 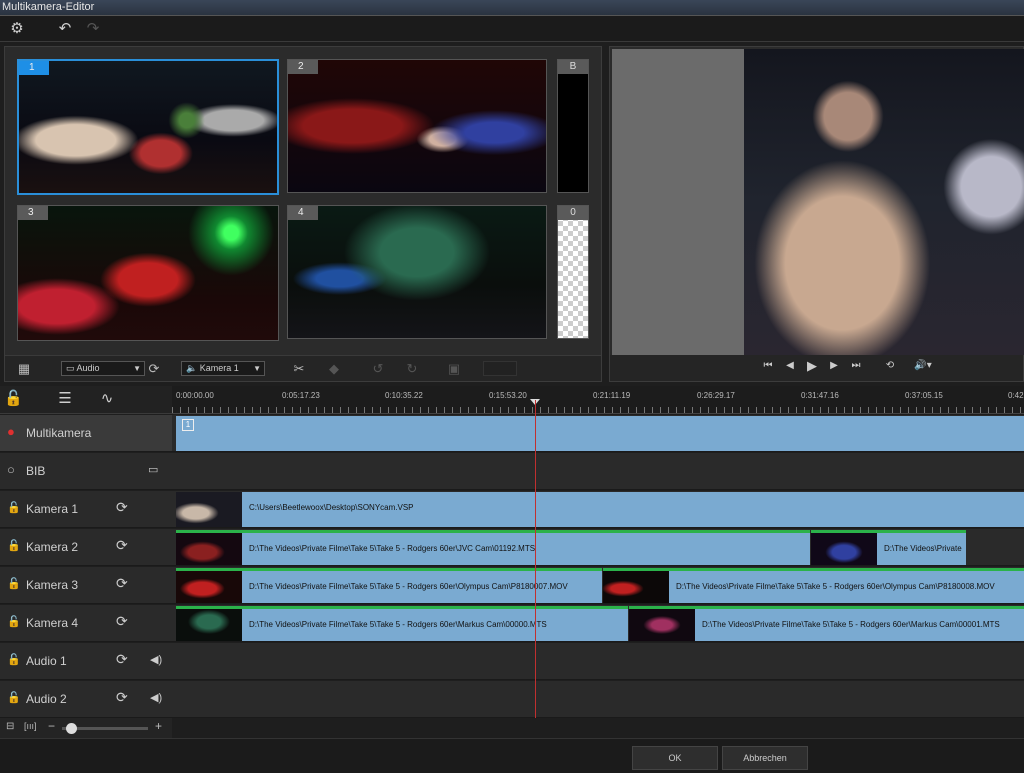 I want to click on ok-button: OK, so click(x=675, y=758).